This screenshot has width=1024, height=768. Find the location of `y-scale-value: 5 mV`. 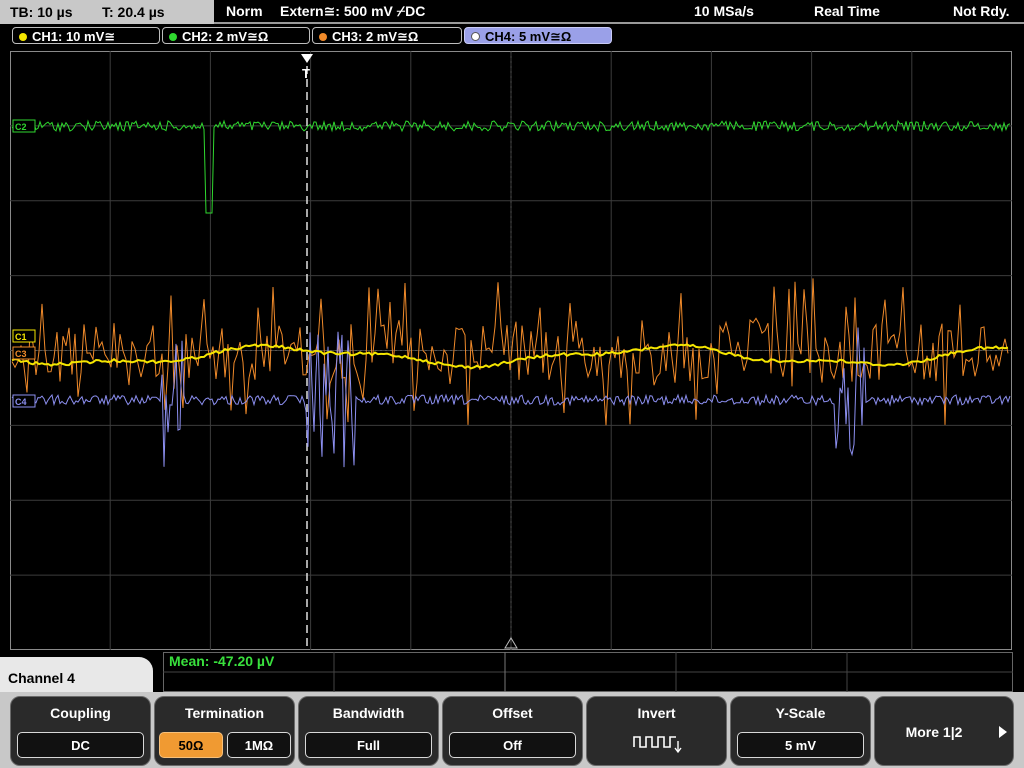

y-scale-value: 5 mV is located at coordinates (800, 745).